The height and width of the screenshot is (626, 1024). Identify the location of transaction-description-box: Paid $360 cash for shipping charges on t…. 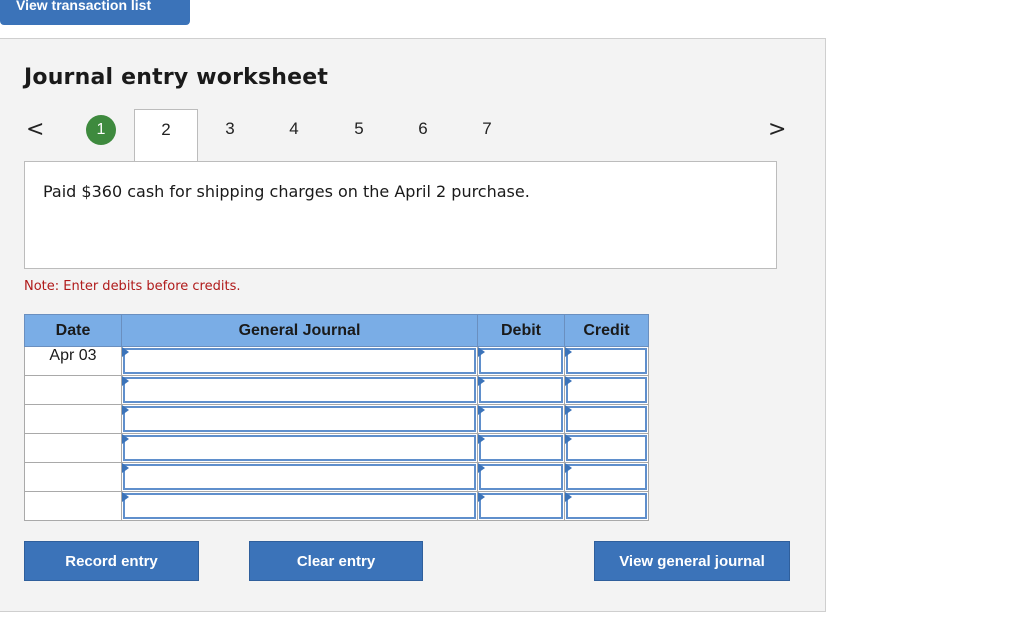
(400, 215).